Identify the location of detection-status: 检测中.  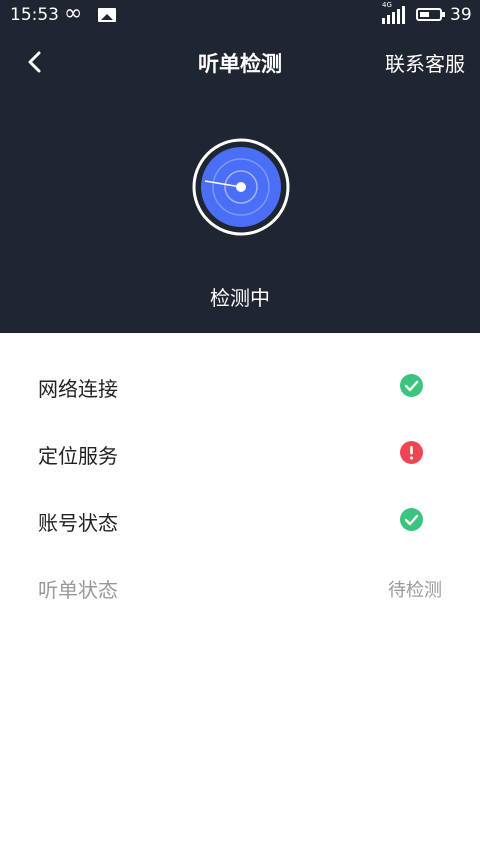
(240, 298).